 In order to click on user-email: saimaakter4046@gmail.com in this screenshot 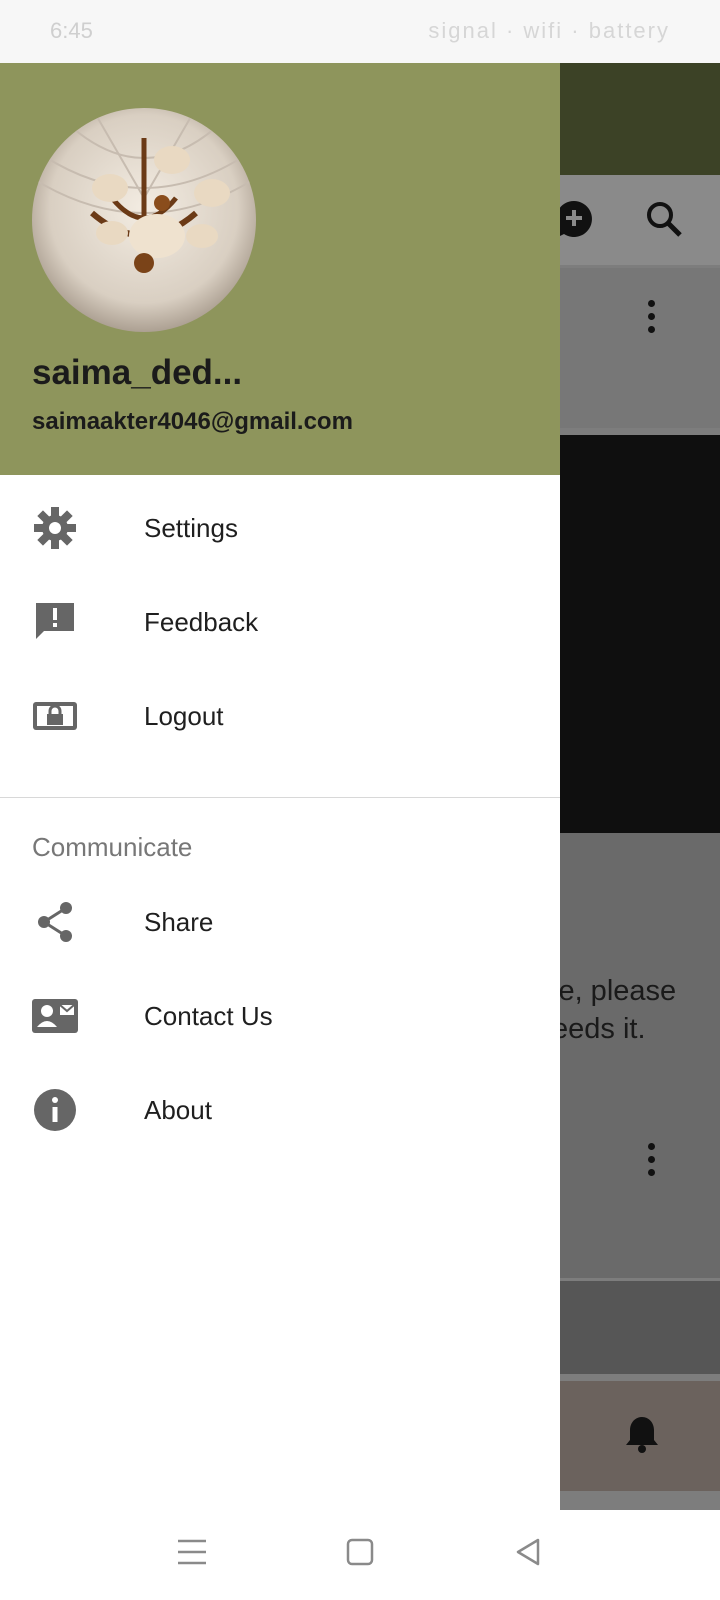, I will do `click(192, 421)`.